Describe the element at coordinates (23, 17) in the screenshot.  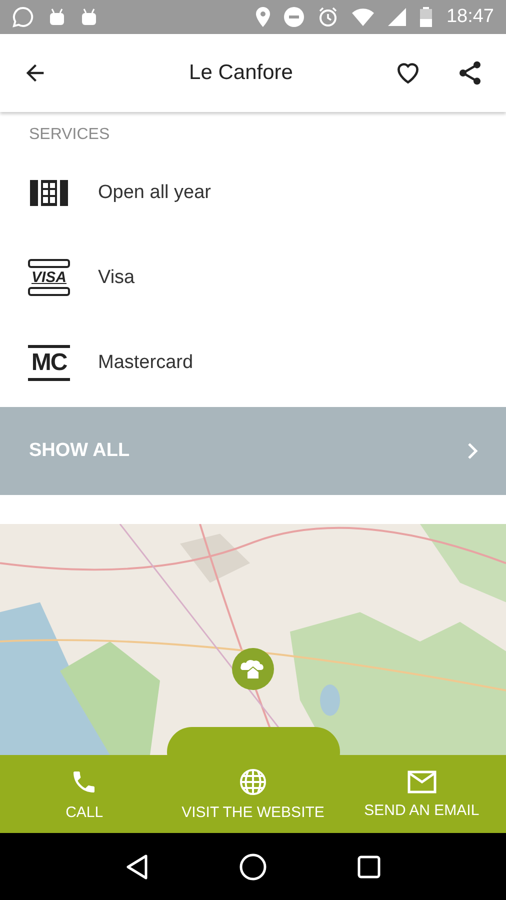
I see `chat-bubble-icon` at that location.